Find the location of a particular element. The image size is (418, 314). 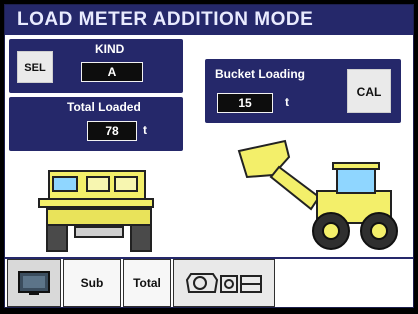

wheel-loader-illustration is located at coordinates (317, 194).